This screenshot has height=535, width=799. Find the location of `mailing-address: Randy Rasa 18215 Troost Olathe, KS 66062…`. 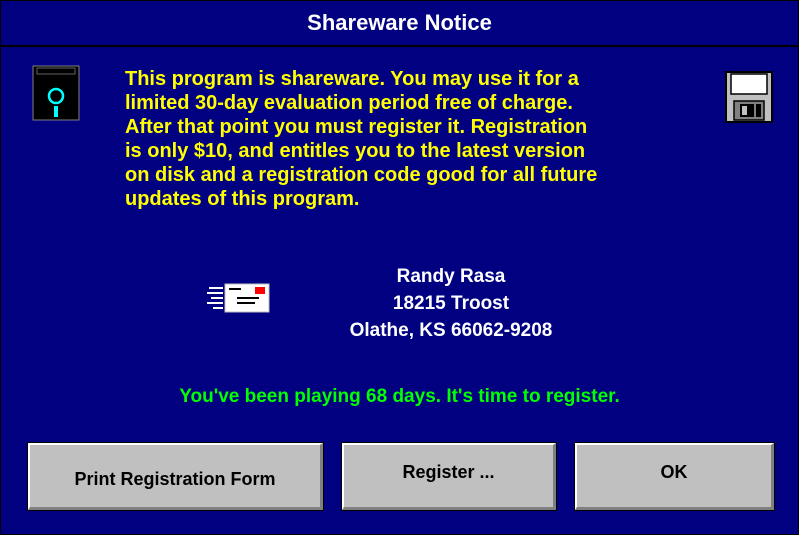

mailing-address: Randy Rasa 18215 Troost Olathe, KS 66062… is located at coordinates (451, 303).